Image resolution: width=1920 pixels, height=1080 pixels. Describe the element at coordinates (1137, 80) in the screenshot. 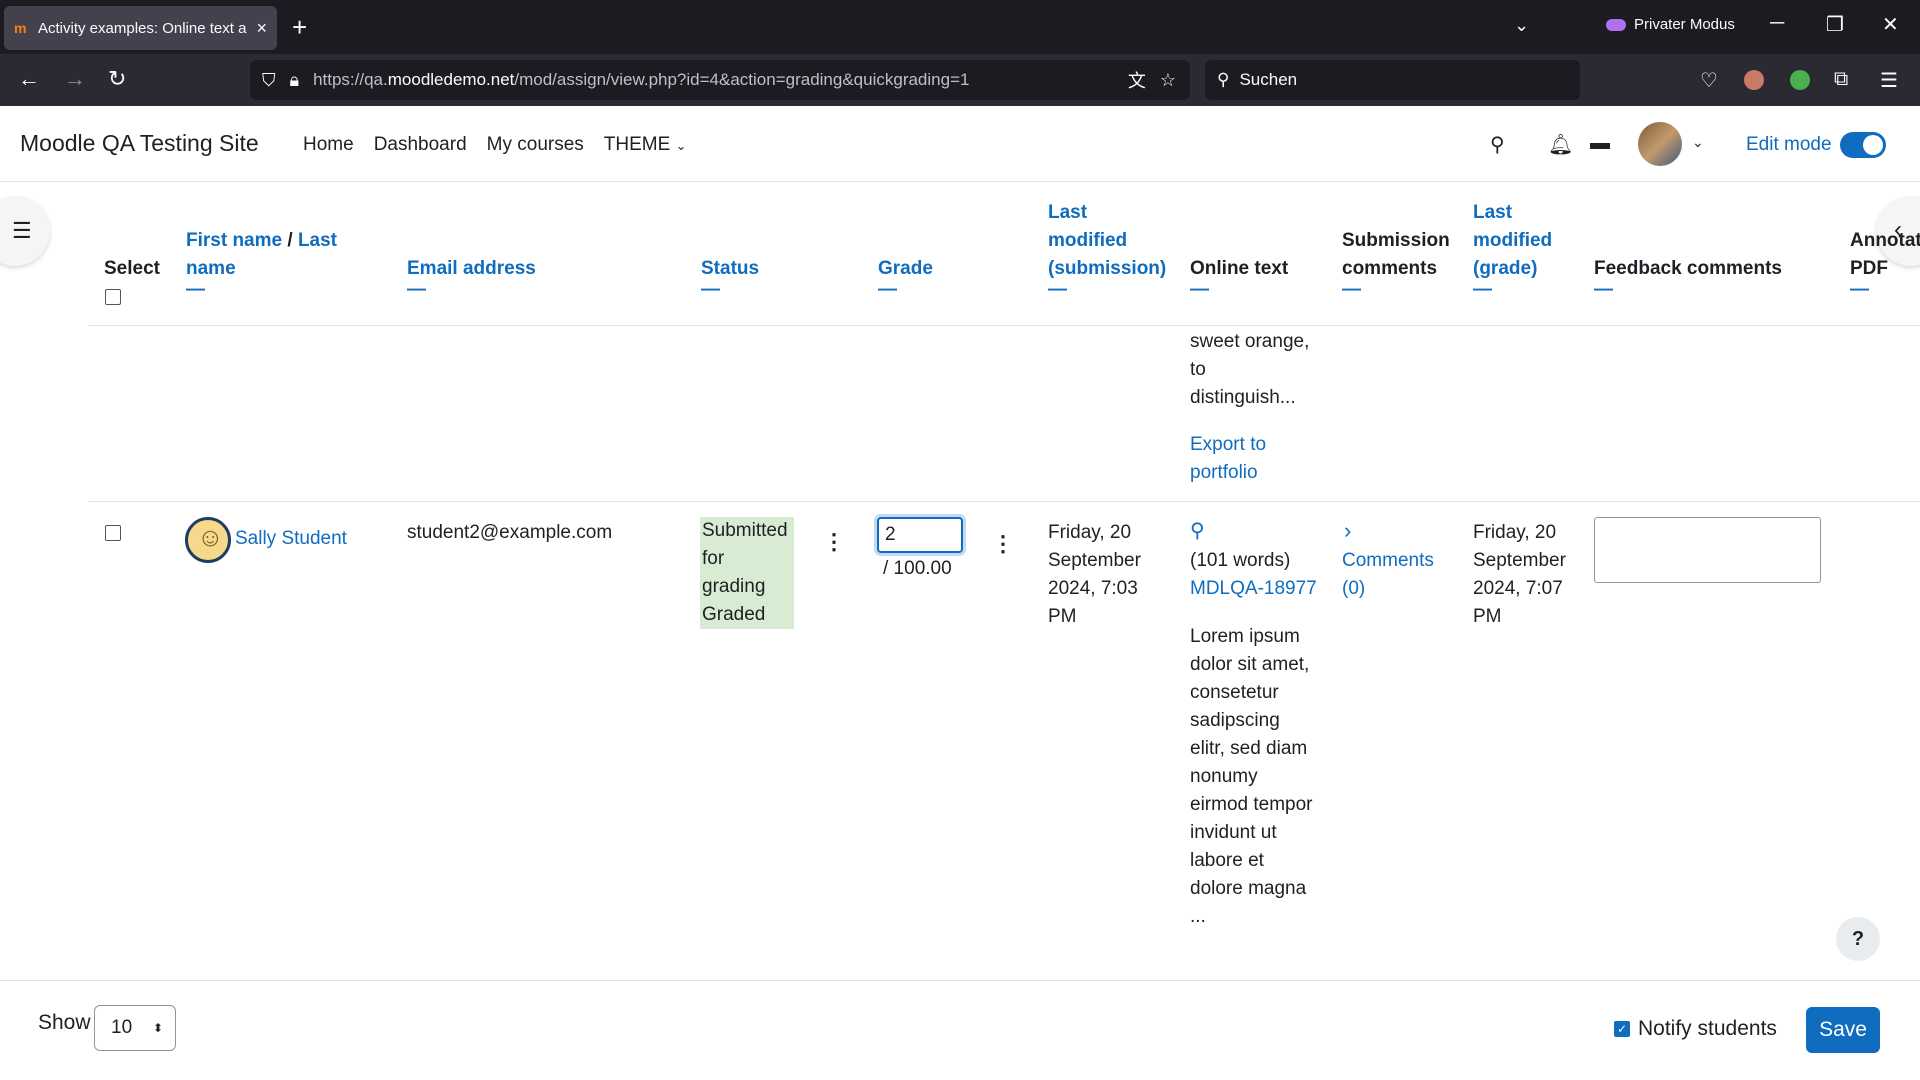

I see `translate-icon: 文` at that location.